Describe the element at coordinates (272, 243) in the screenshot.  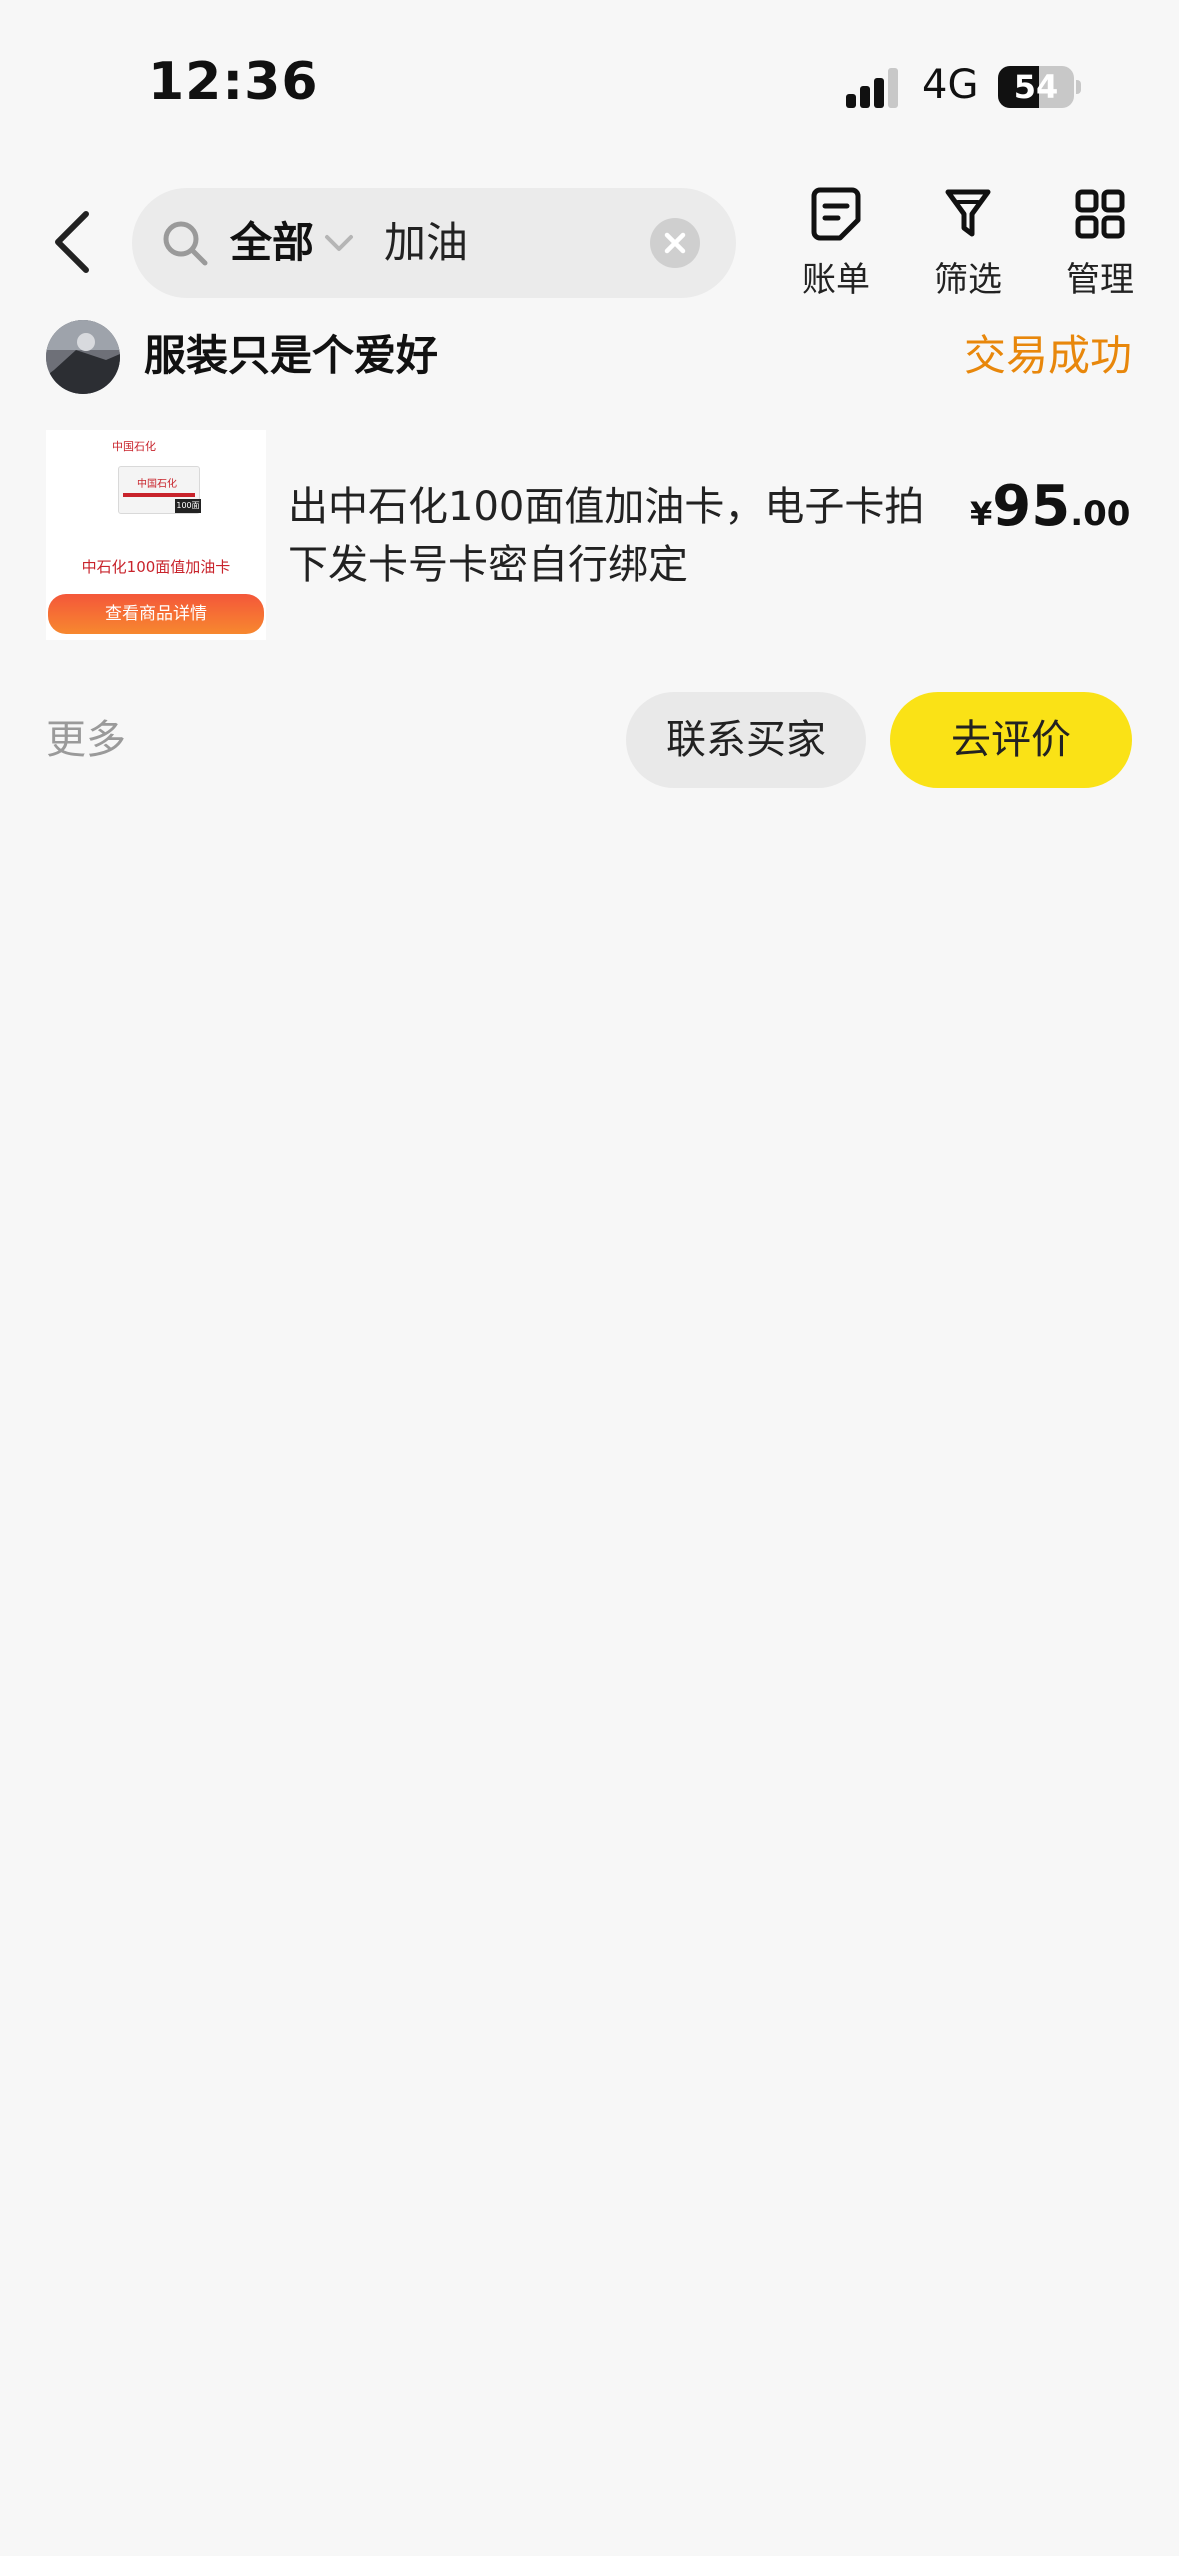
I see `search-scope-selector: 全部` at that location.